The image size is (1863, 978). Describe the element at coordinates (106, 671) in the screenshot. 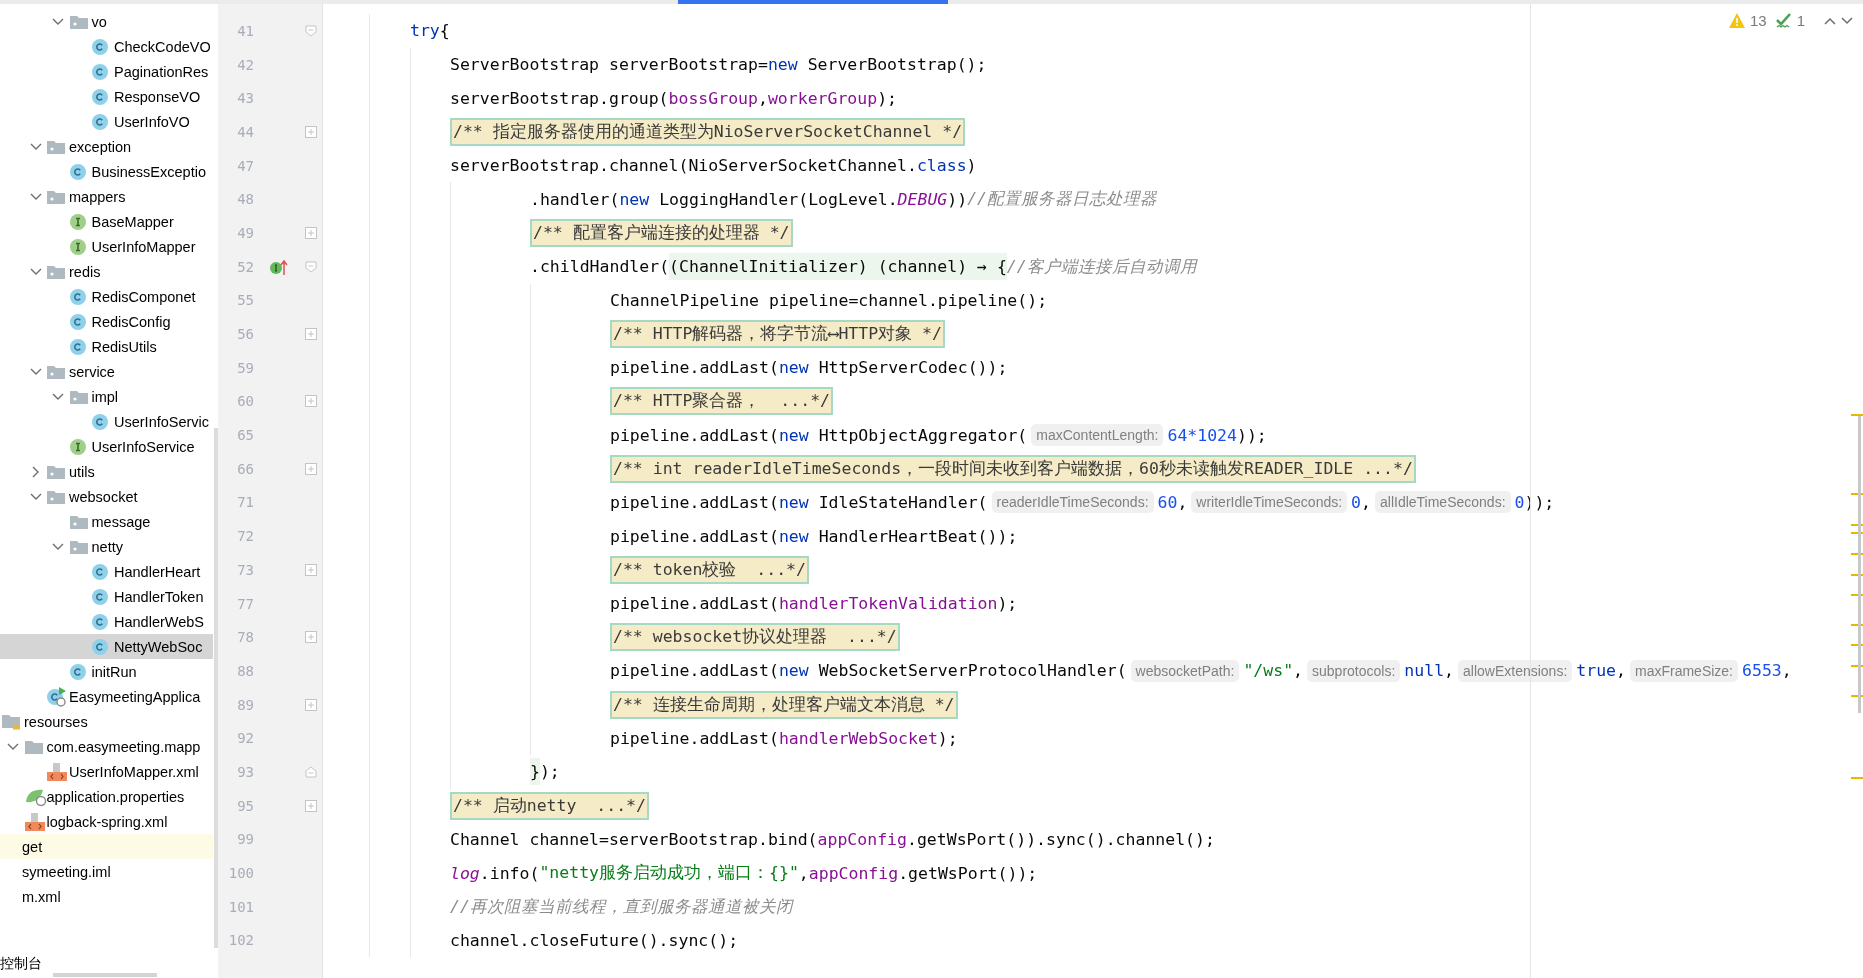

I see `tree-item: initRun` at that location.